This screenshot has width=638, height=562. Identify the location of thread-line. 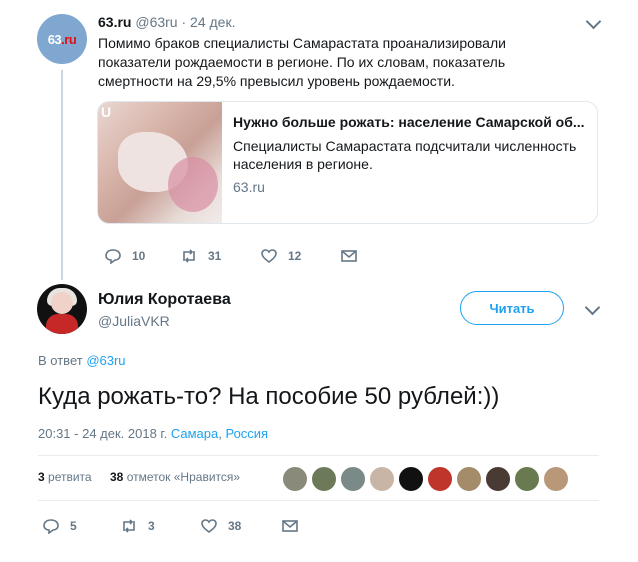
(62, 175).